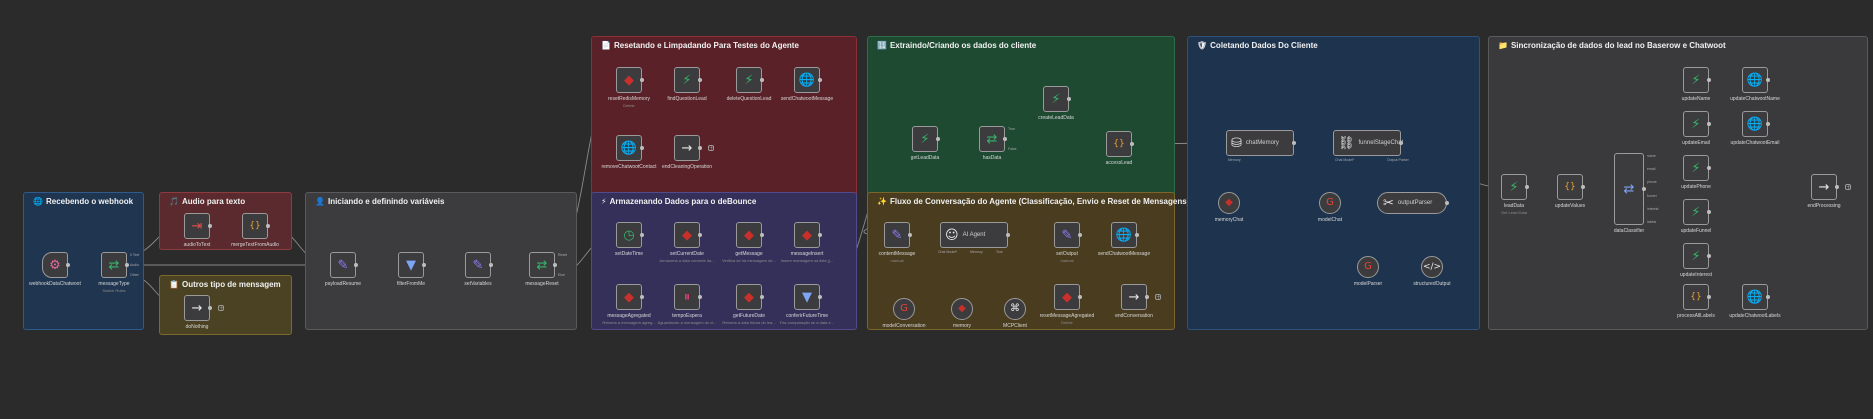 This screenshot has height=419, width=1873. Describe the element at coordinates (904, 309) in the screenshot. I see `node-modelConversation: G` at that location.